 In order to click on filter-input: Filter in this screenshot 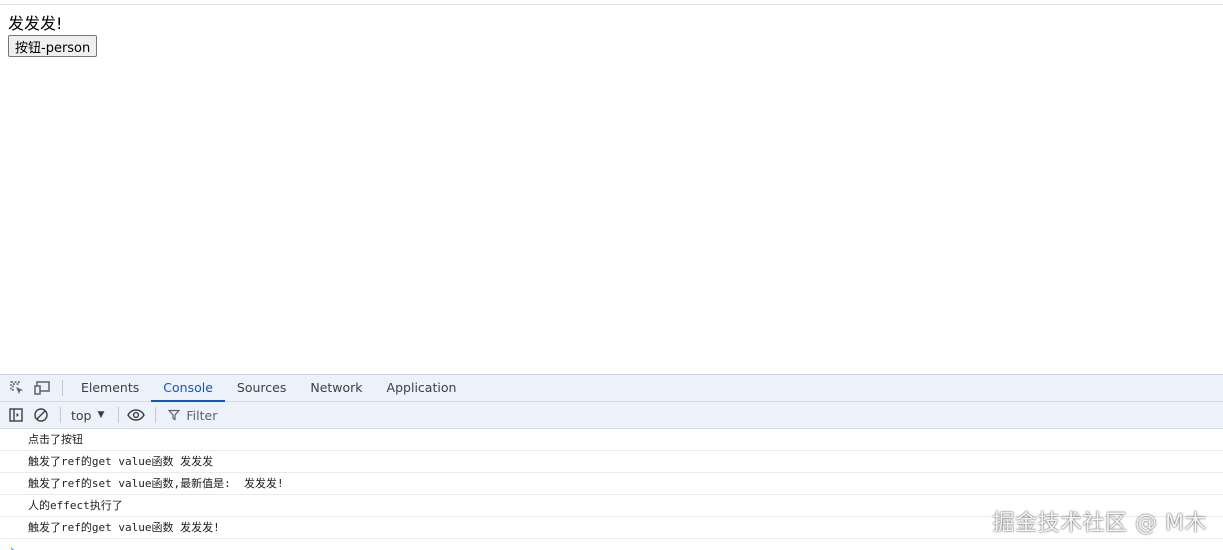, I will do `click(192, 415)`.